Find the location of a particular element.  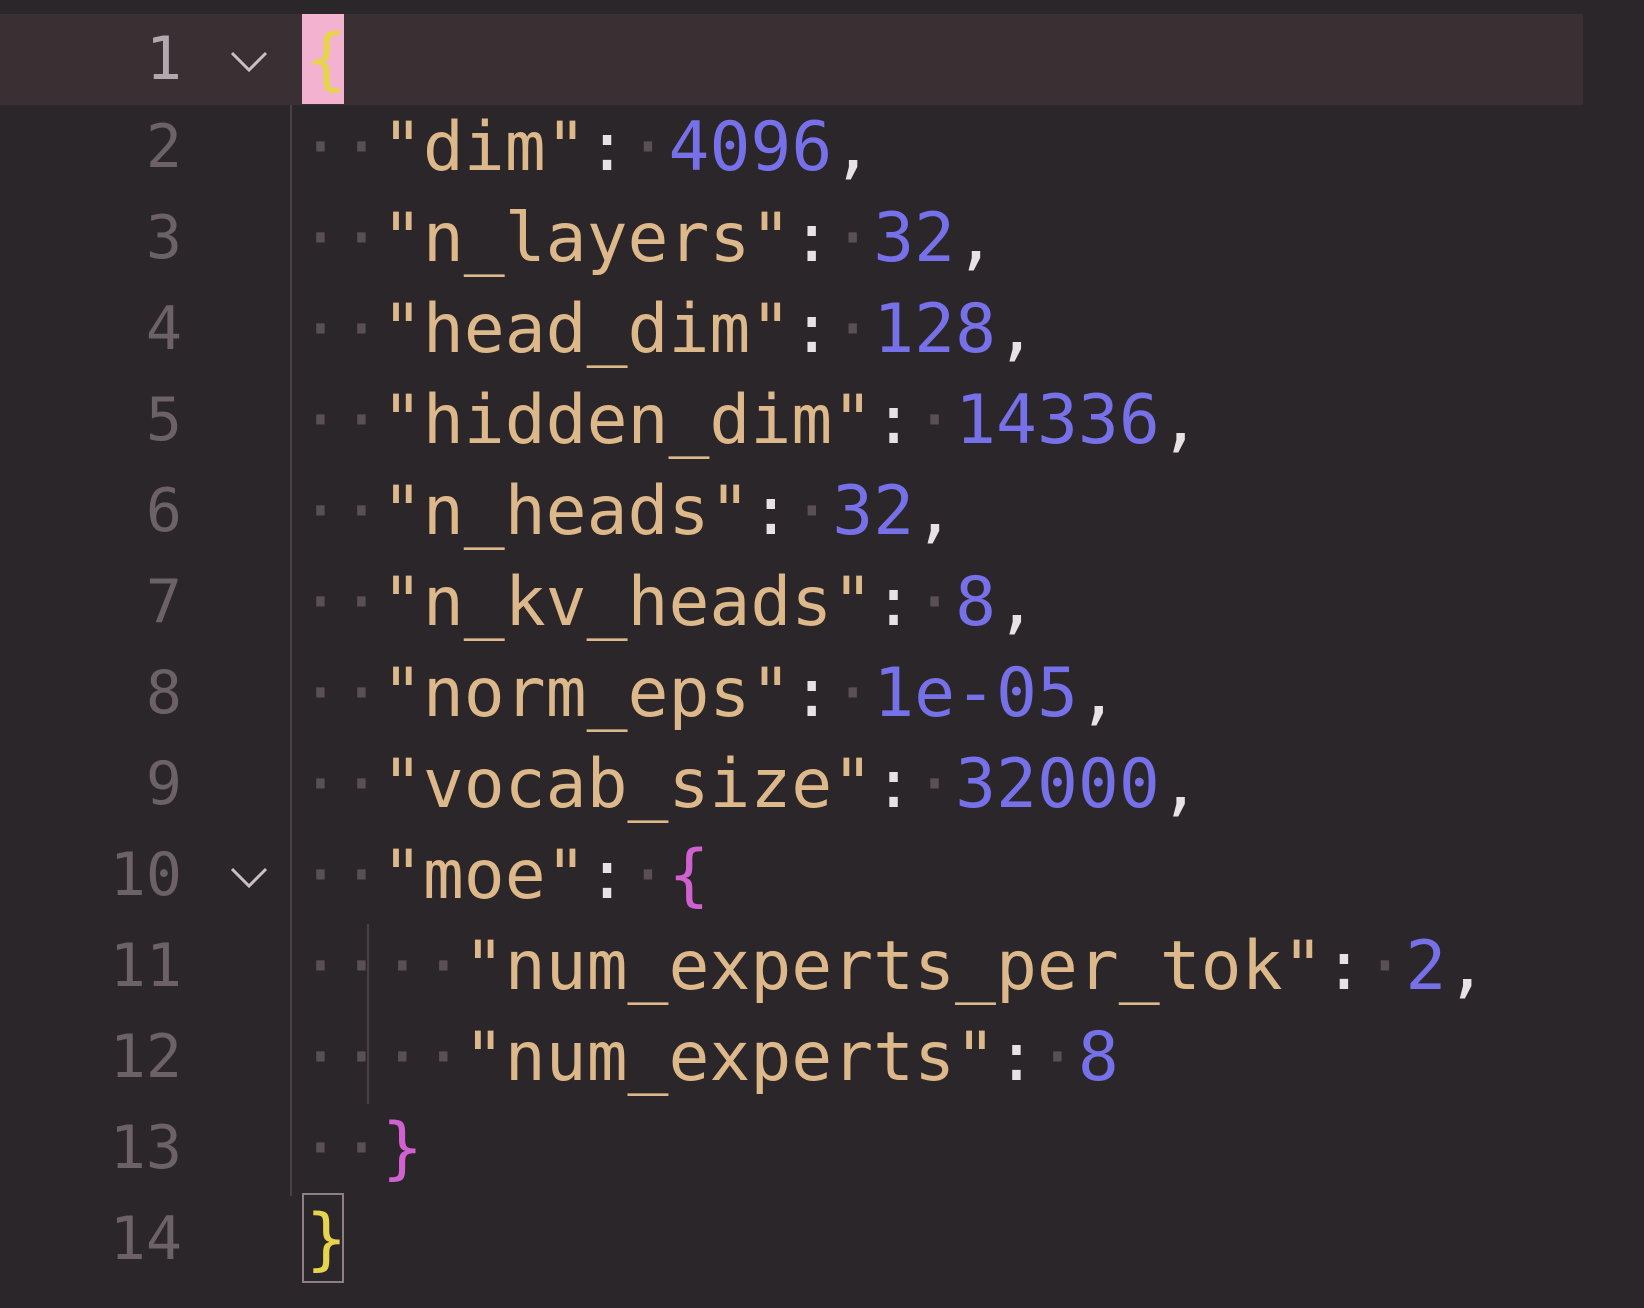

json-value: 1e-05 is located at coordinates (975, 693).